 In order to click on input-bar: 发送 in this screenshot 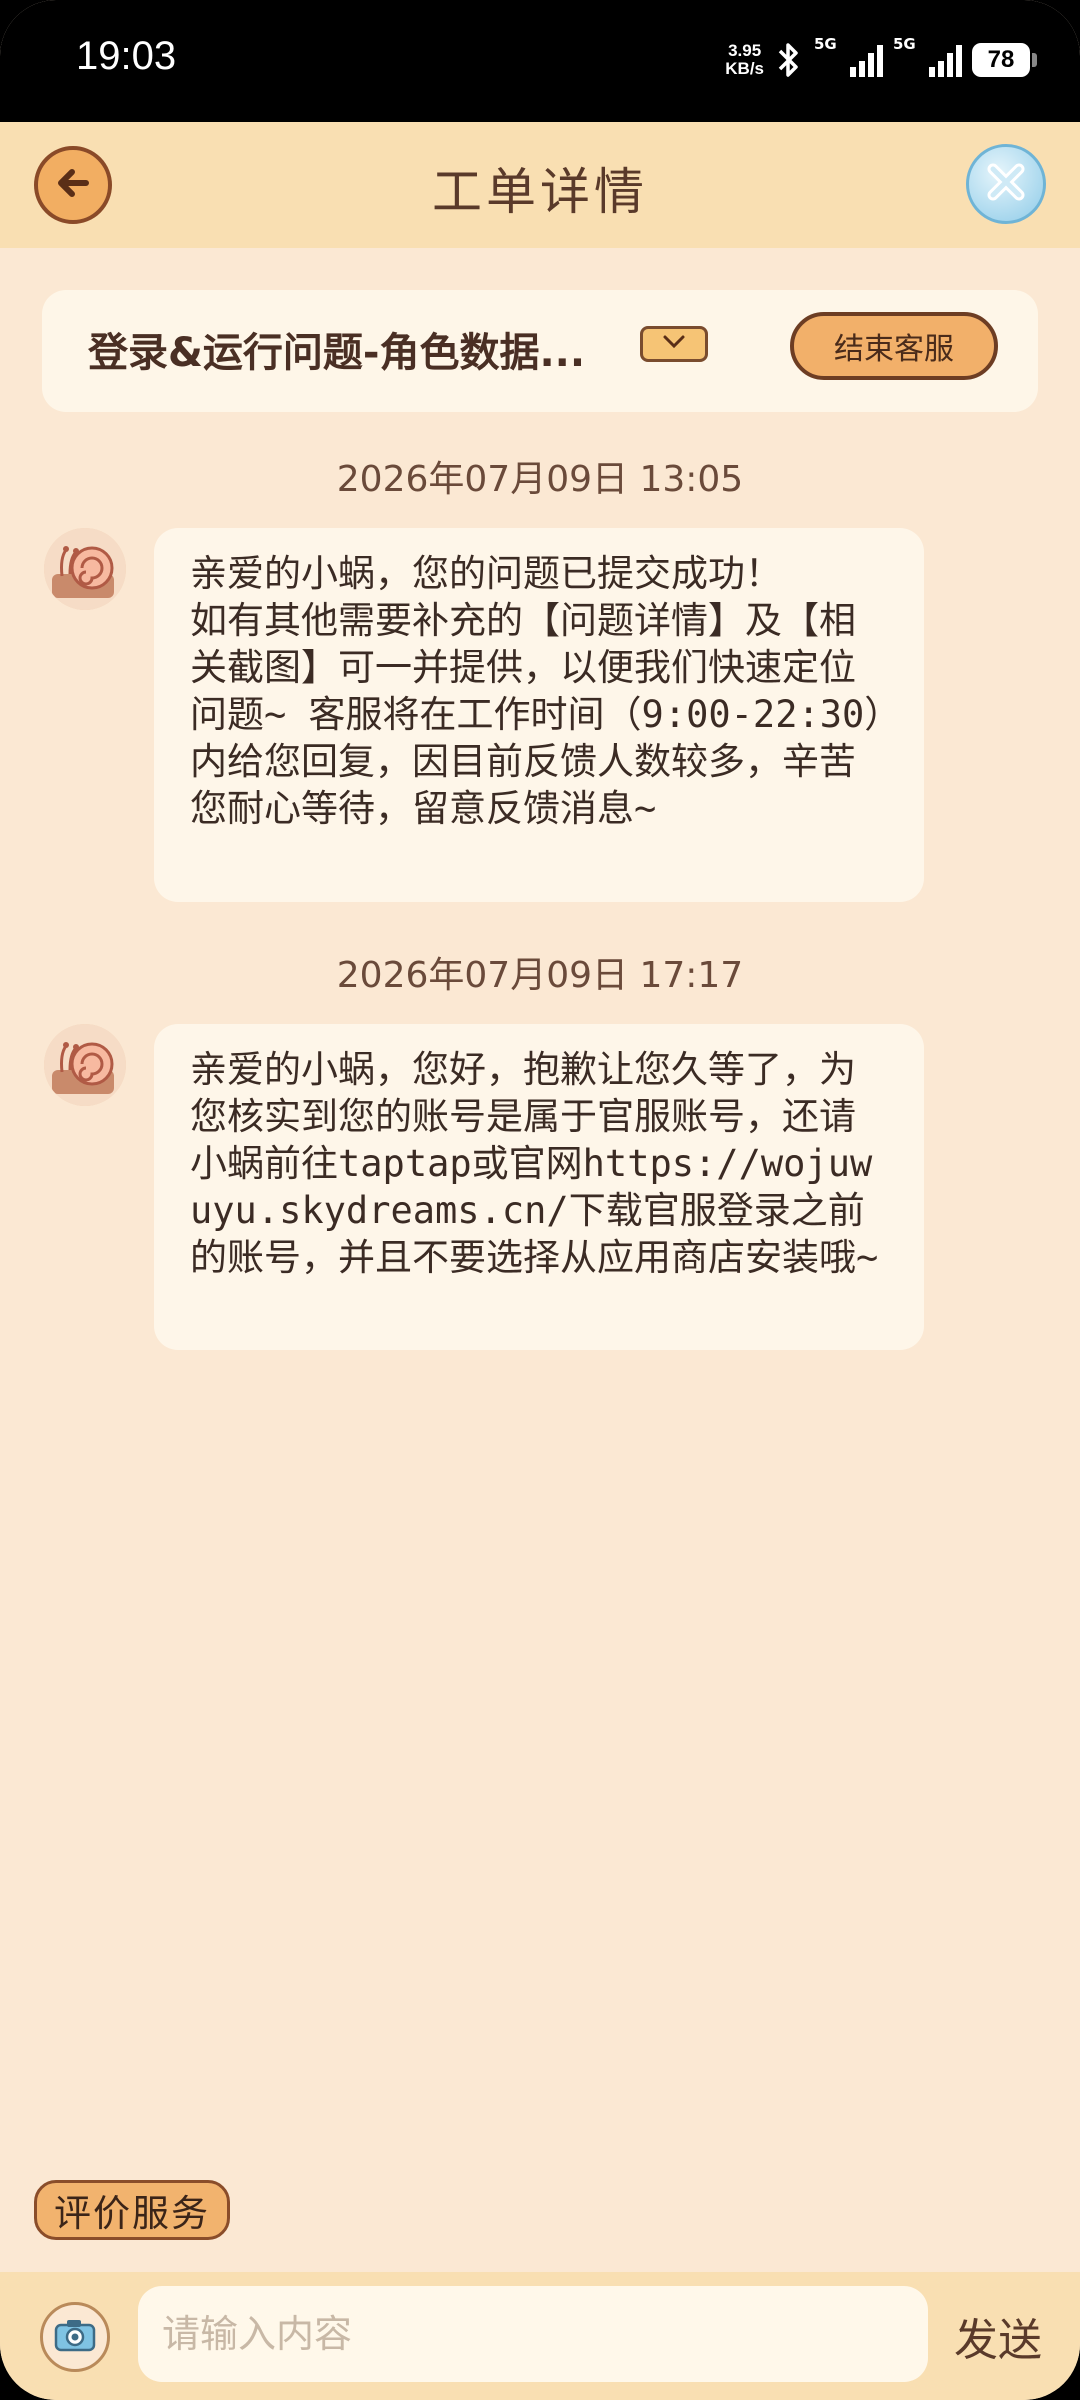, I will do `click(540, 2336)`.